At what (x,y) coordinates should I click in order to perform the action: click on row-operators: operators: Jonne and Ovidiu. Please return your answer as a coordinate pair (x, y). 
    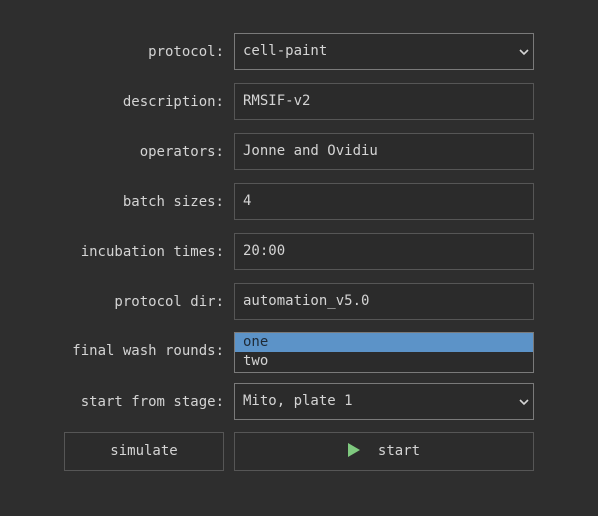
    Looking at the image, I should click on (299, 152).